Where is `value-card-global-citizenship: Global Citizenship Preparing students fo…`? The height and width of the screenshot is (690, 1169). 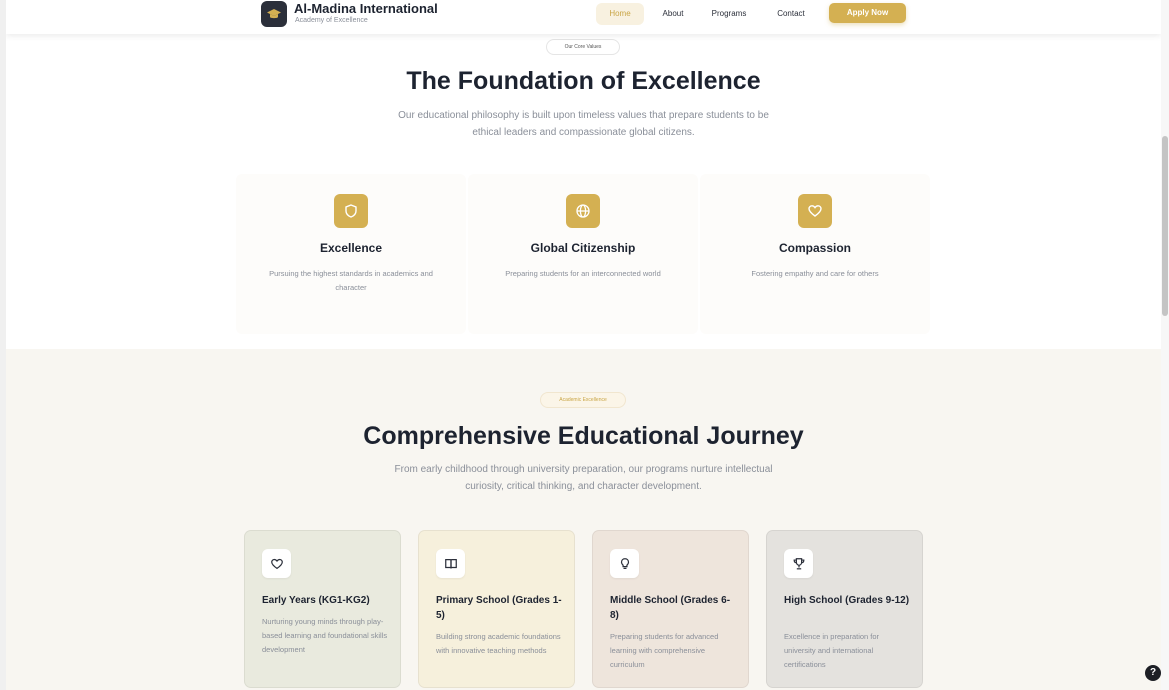 value-card-global-citizenship: Global Citizenship Preparing students fo… is located at coordinates (583, 254).